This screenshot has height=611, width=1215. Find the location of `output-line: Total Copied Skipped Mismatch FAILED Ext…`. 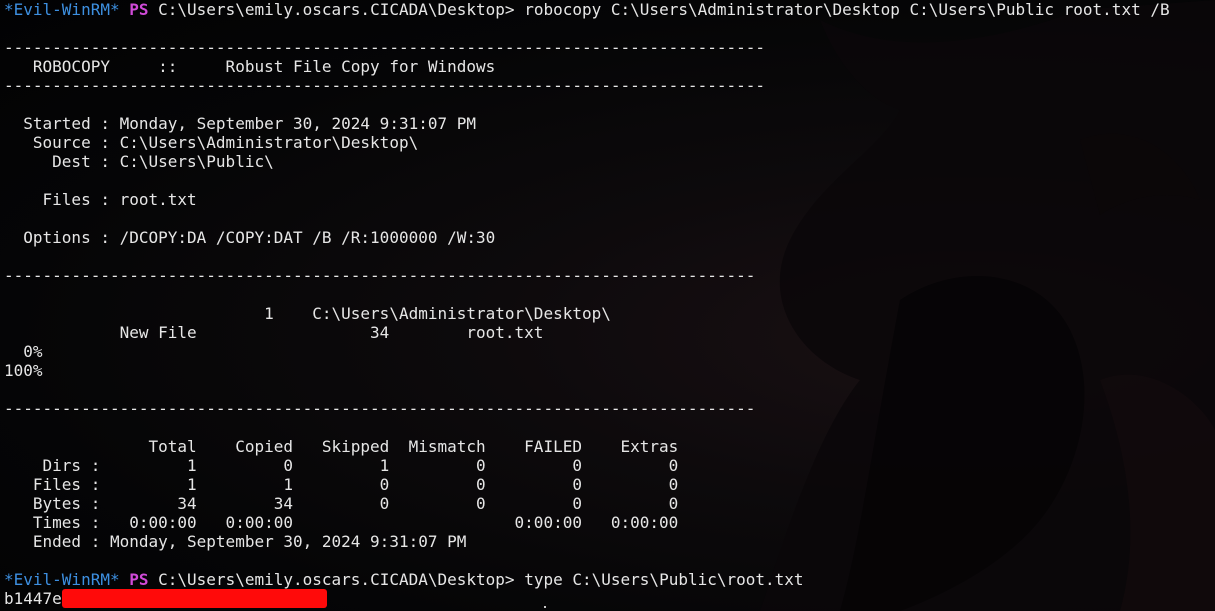

output-line: Total Copied Skipped Mismatch FAILED Ext… is located at coordinates (341, 446).